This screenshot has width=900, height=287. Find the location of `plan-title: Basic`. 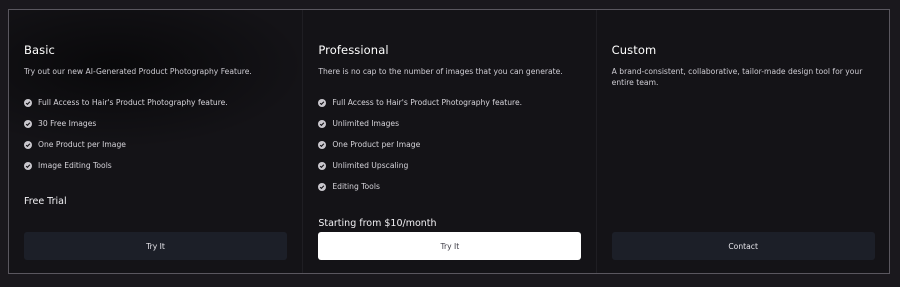

plan-title: Basic is located at coordinates (39, 50).